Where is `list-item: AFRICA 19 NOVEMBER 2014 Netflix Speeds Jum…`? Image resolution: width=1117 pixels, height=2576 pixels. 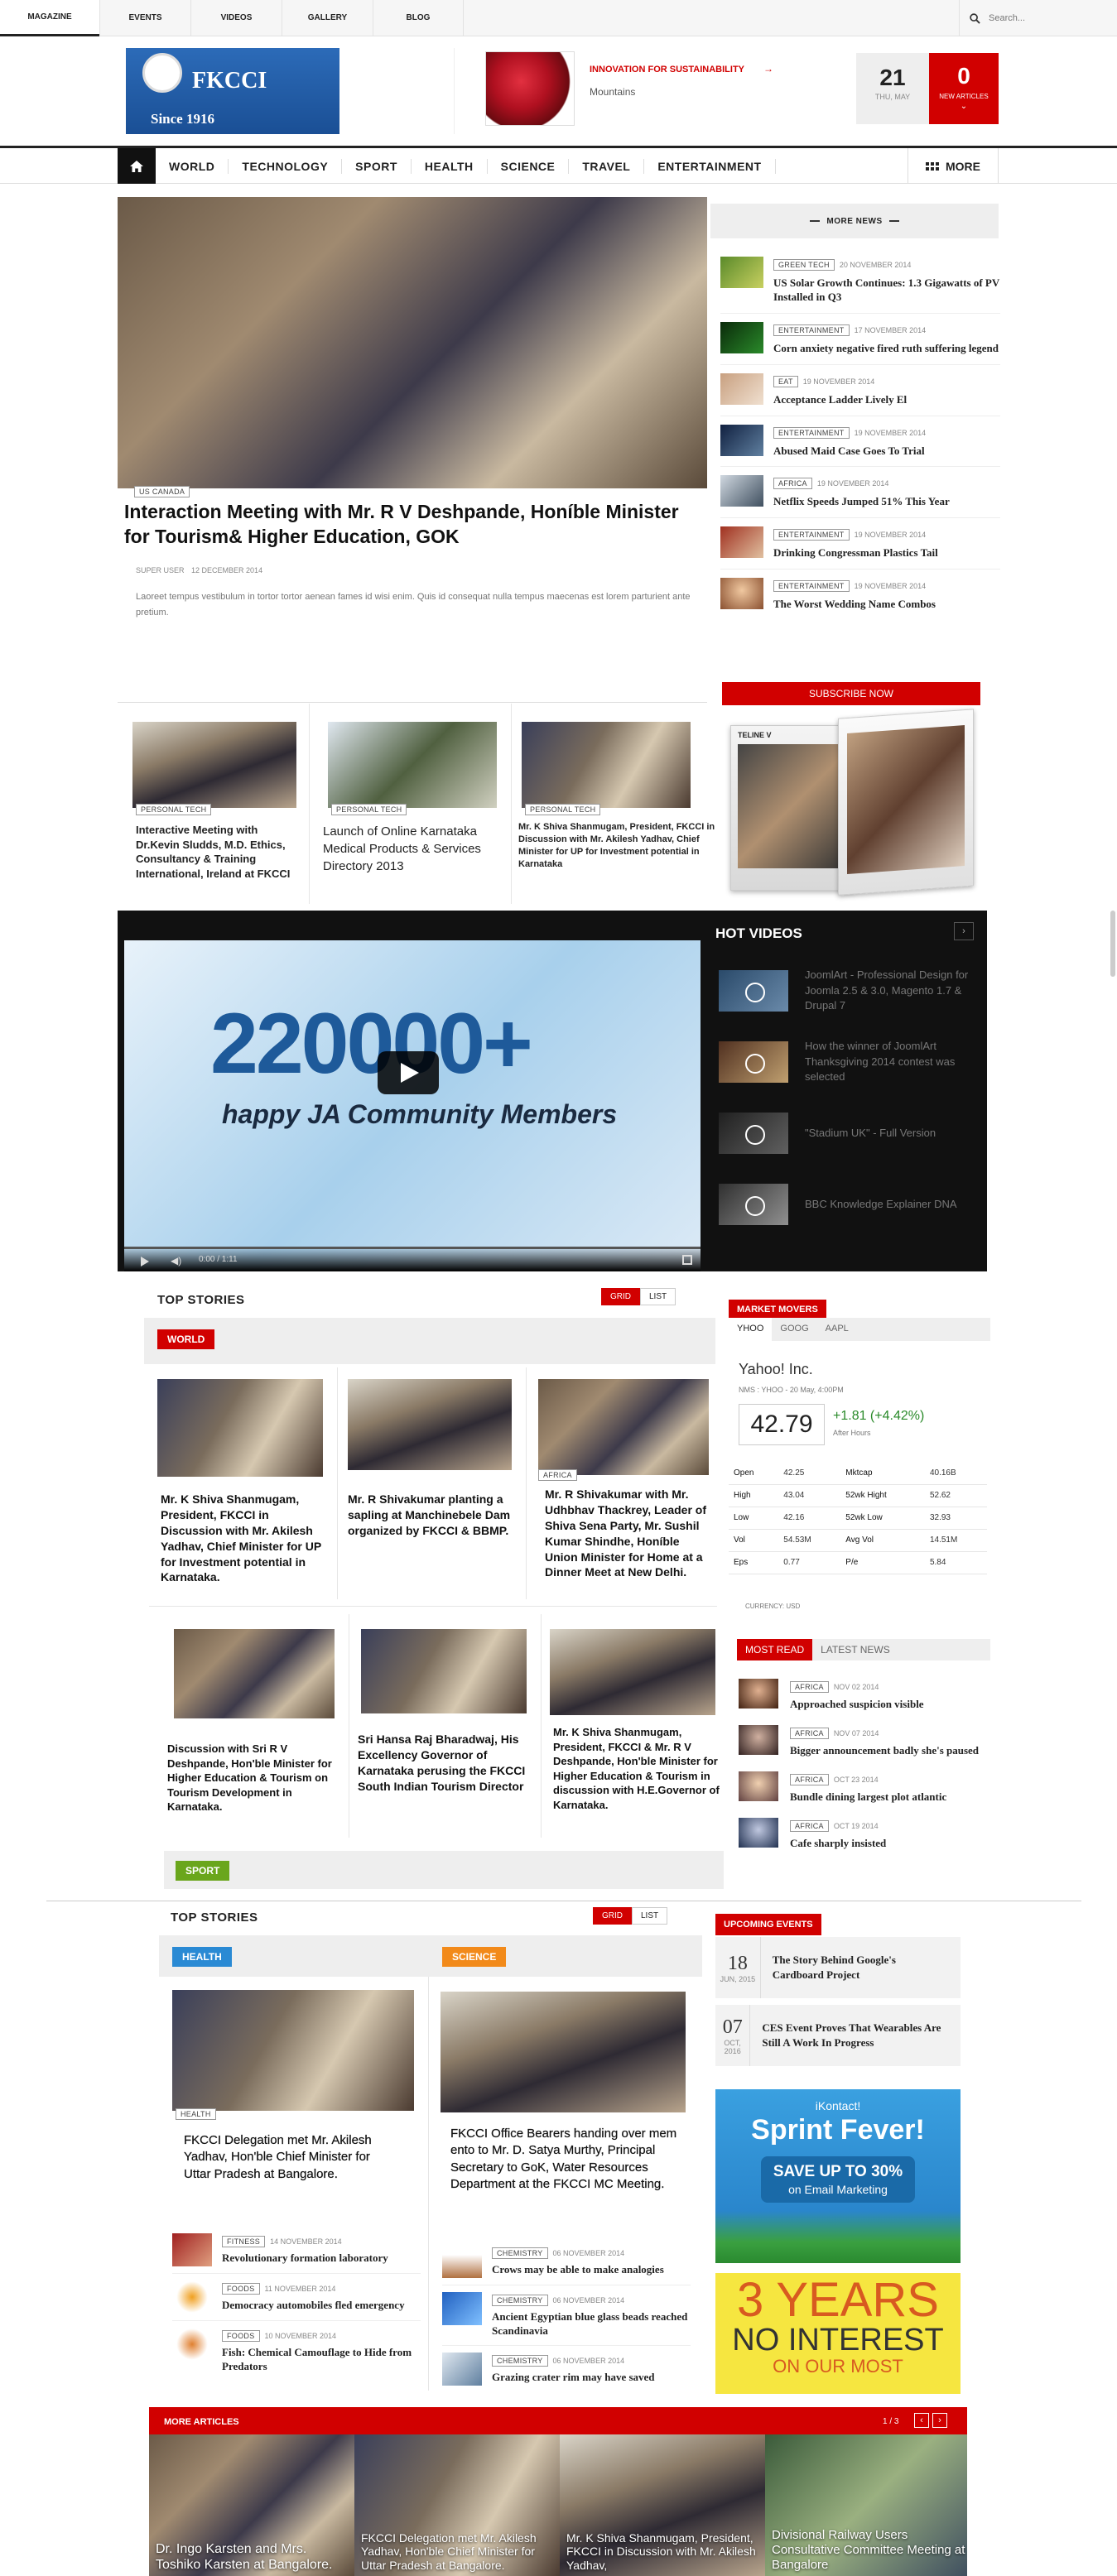 list-item: AFRICA 19 NOVEMBER 2014 Netflix Speeds Jum… is located at coordinates (860, 493).